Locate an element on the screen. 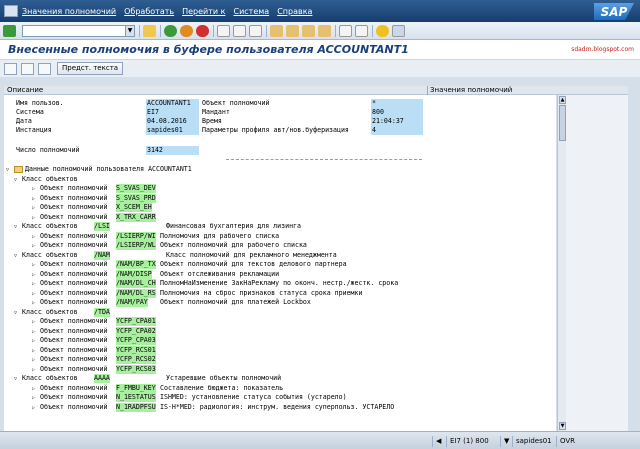  tree-object-node: ▷ Объект полномочий X_TRX_CARR is located at coordinates (94, 217).